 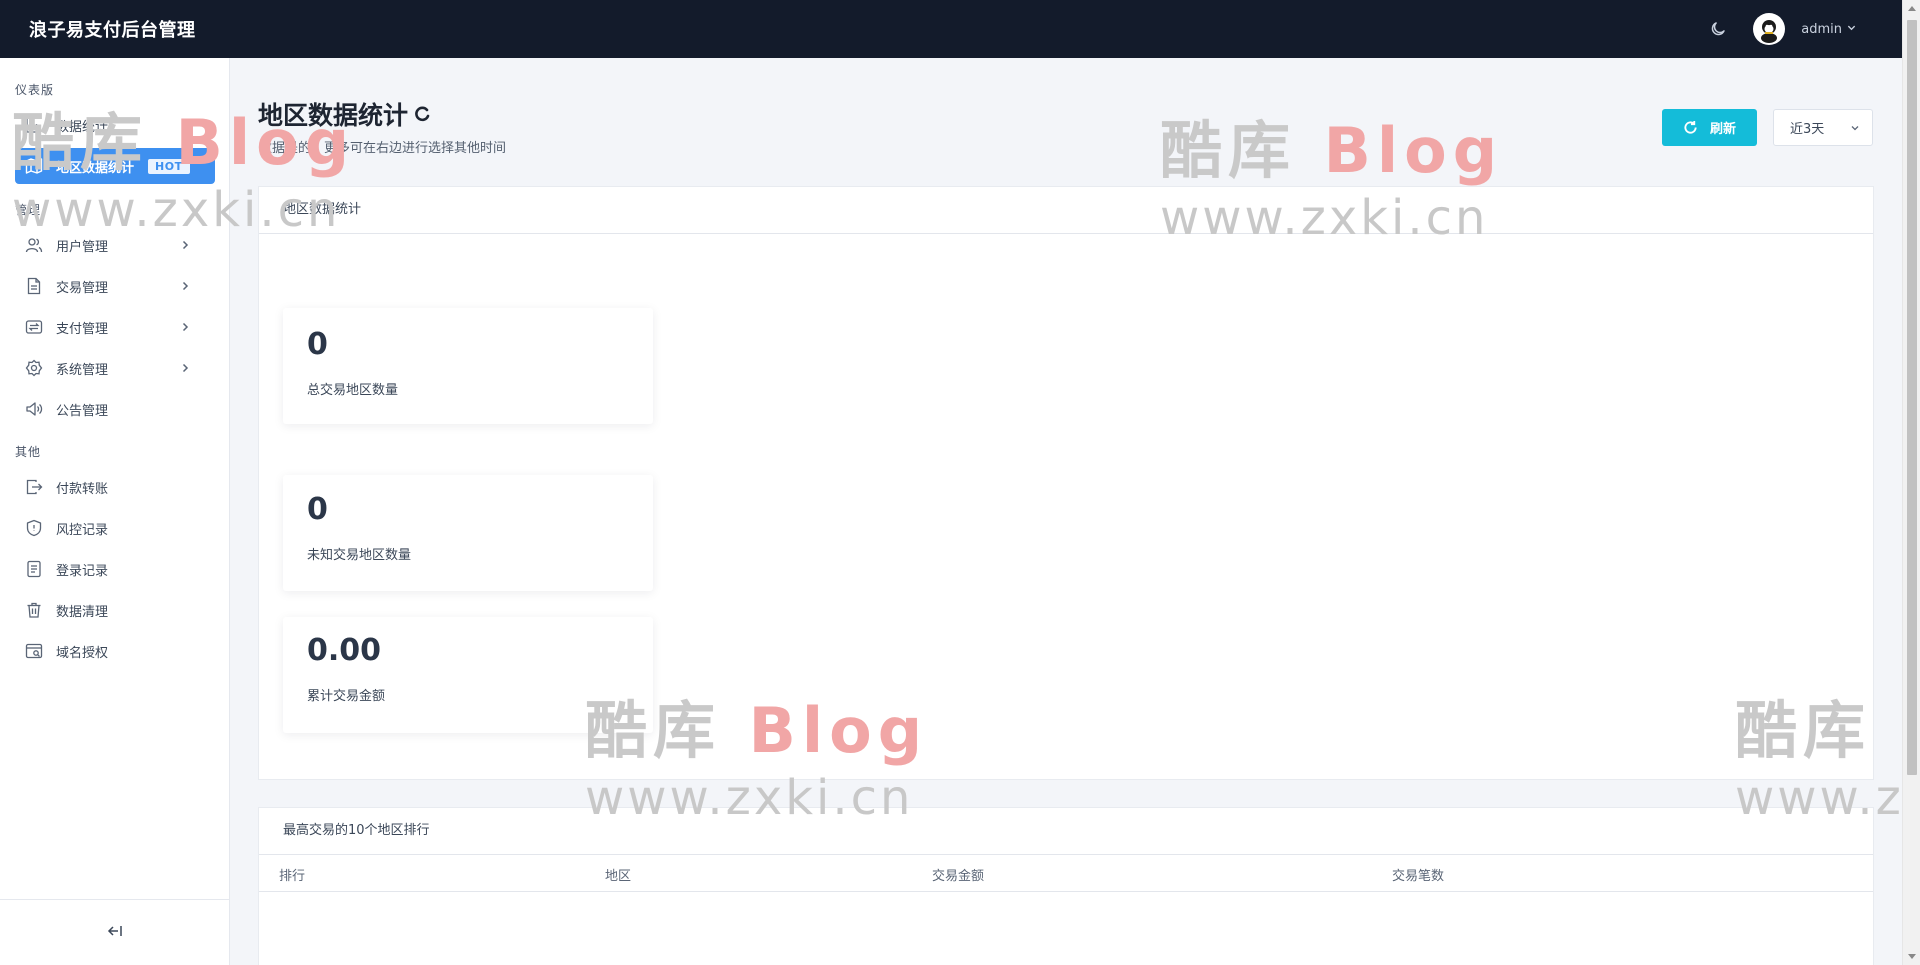 What do you see at coordinates (359, 555) in the screenshot?
I see `stat-label: 未知交易地区数量` at bounding box center [359, 555].